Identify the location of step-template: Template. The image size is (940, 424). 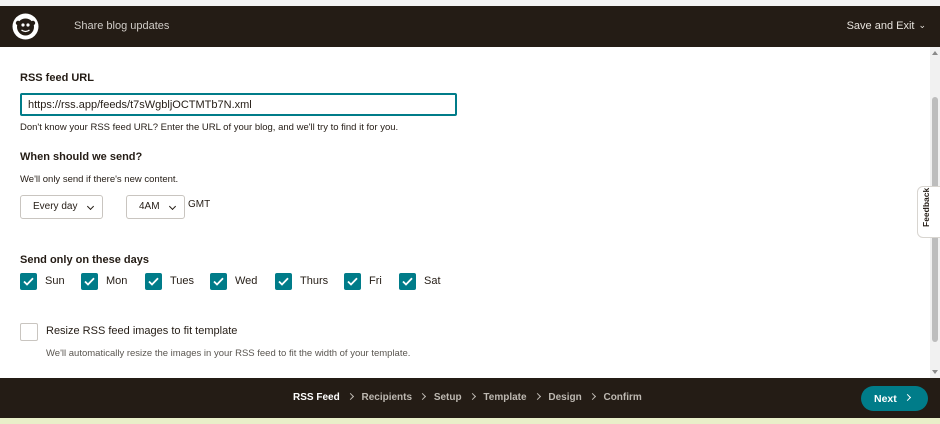
(504, 397).